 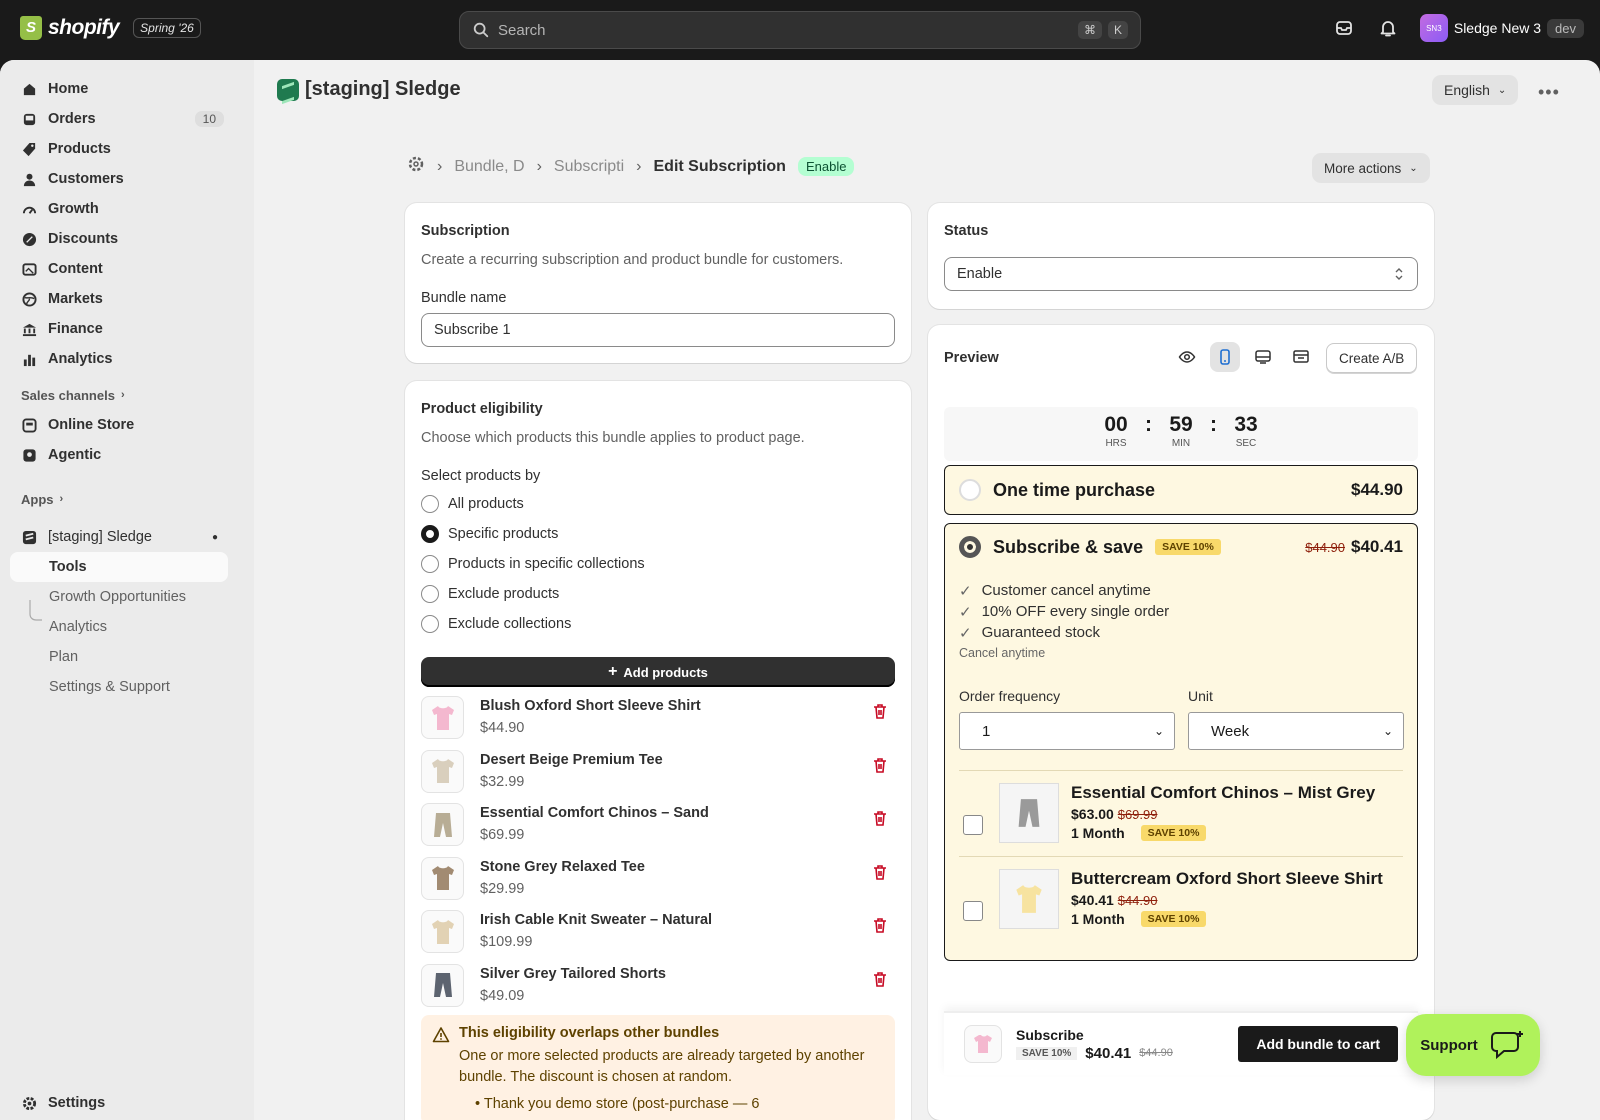 What do you see at coordinates (127, 359) in the screenshot?
I see `sidebar-item-analytics: Analytics` at bounding box center [127, 359].